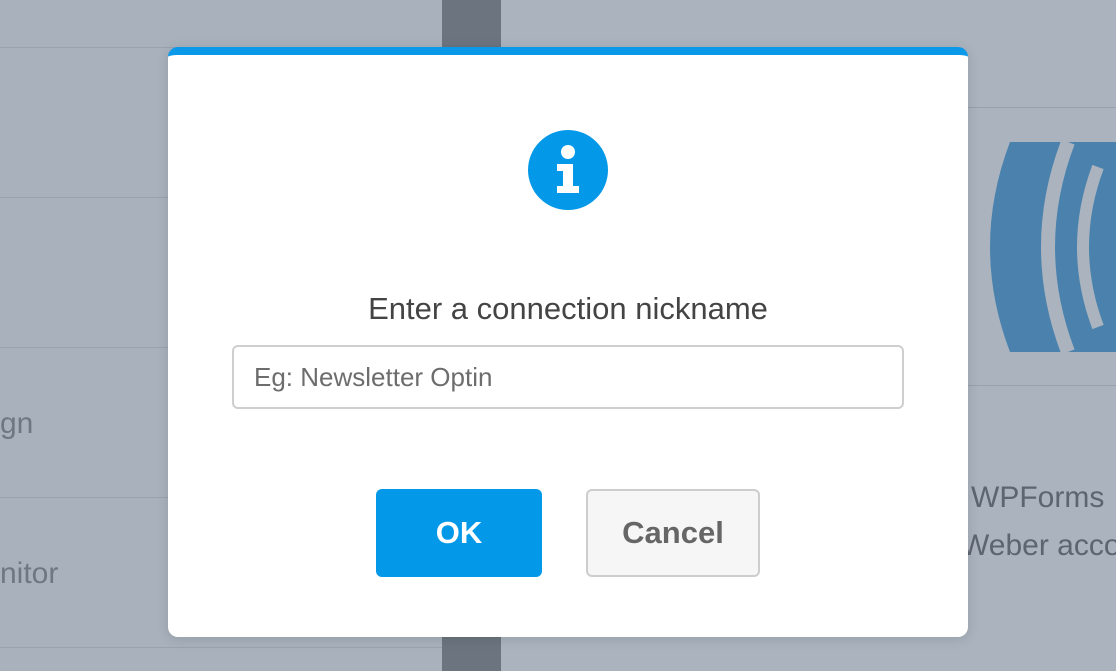 The height and width of the screenshot is (671, 1116). I want to click on ok-button: OK, so click(459, 533).